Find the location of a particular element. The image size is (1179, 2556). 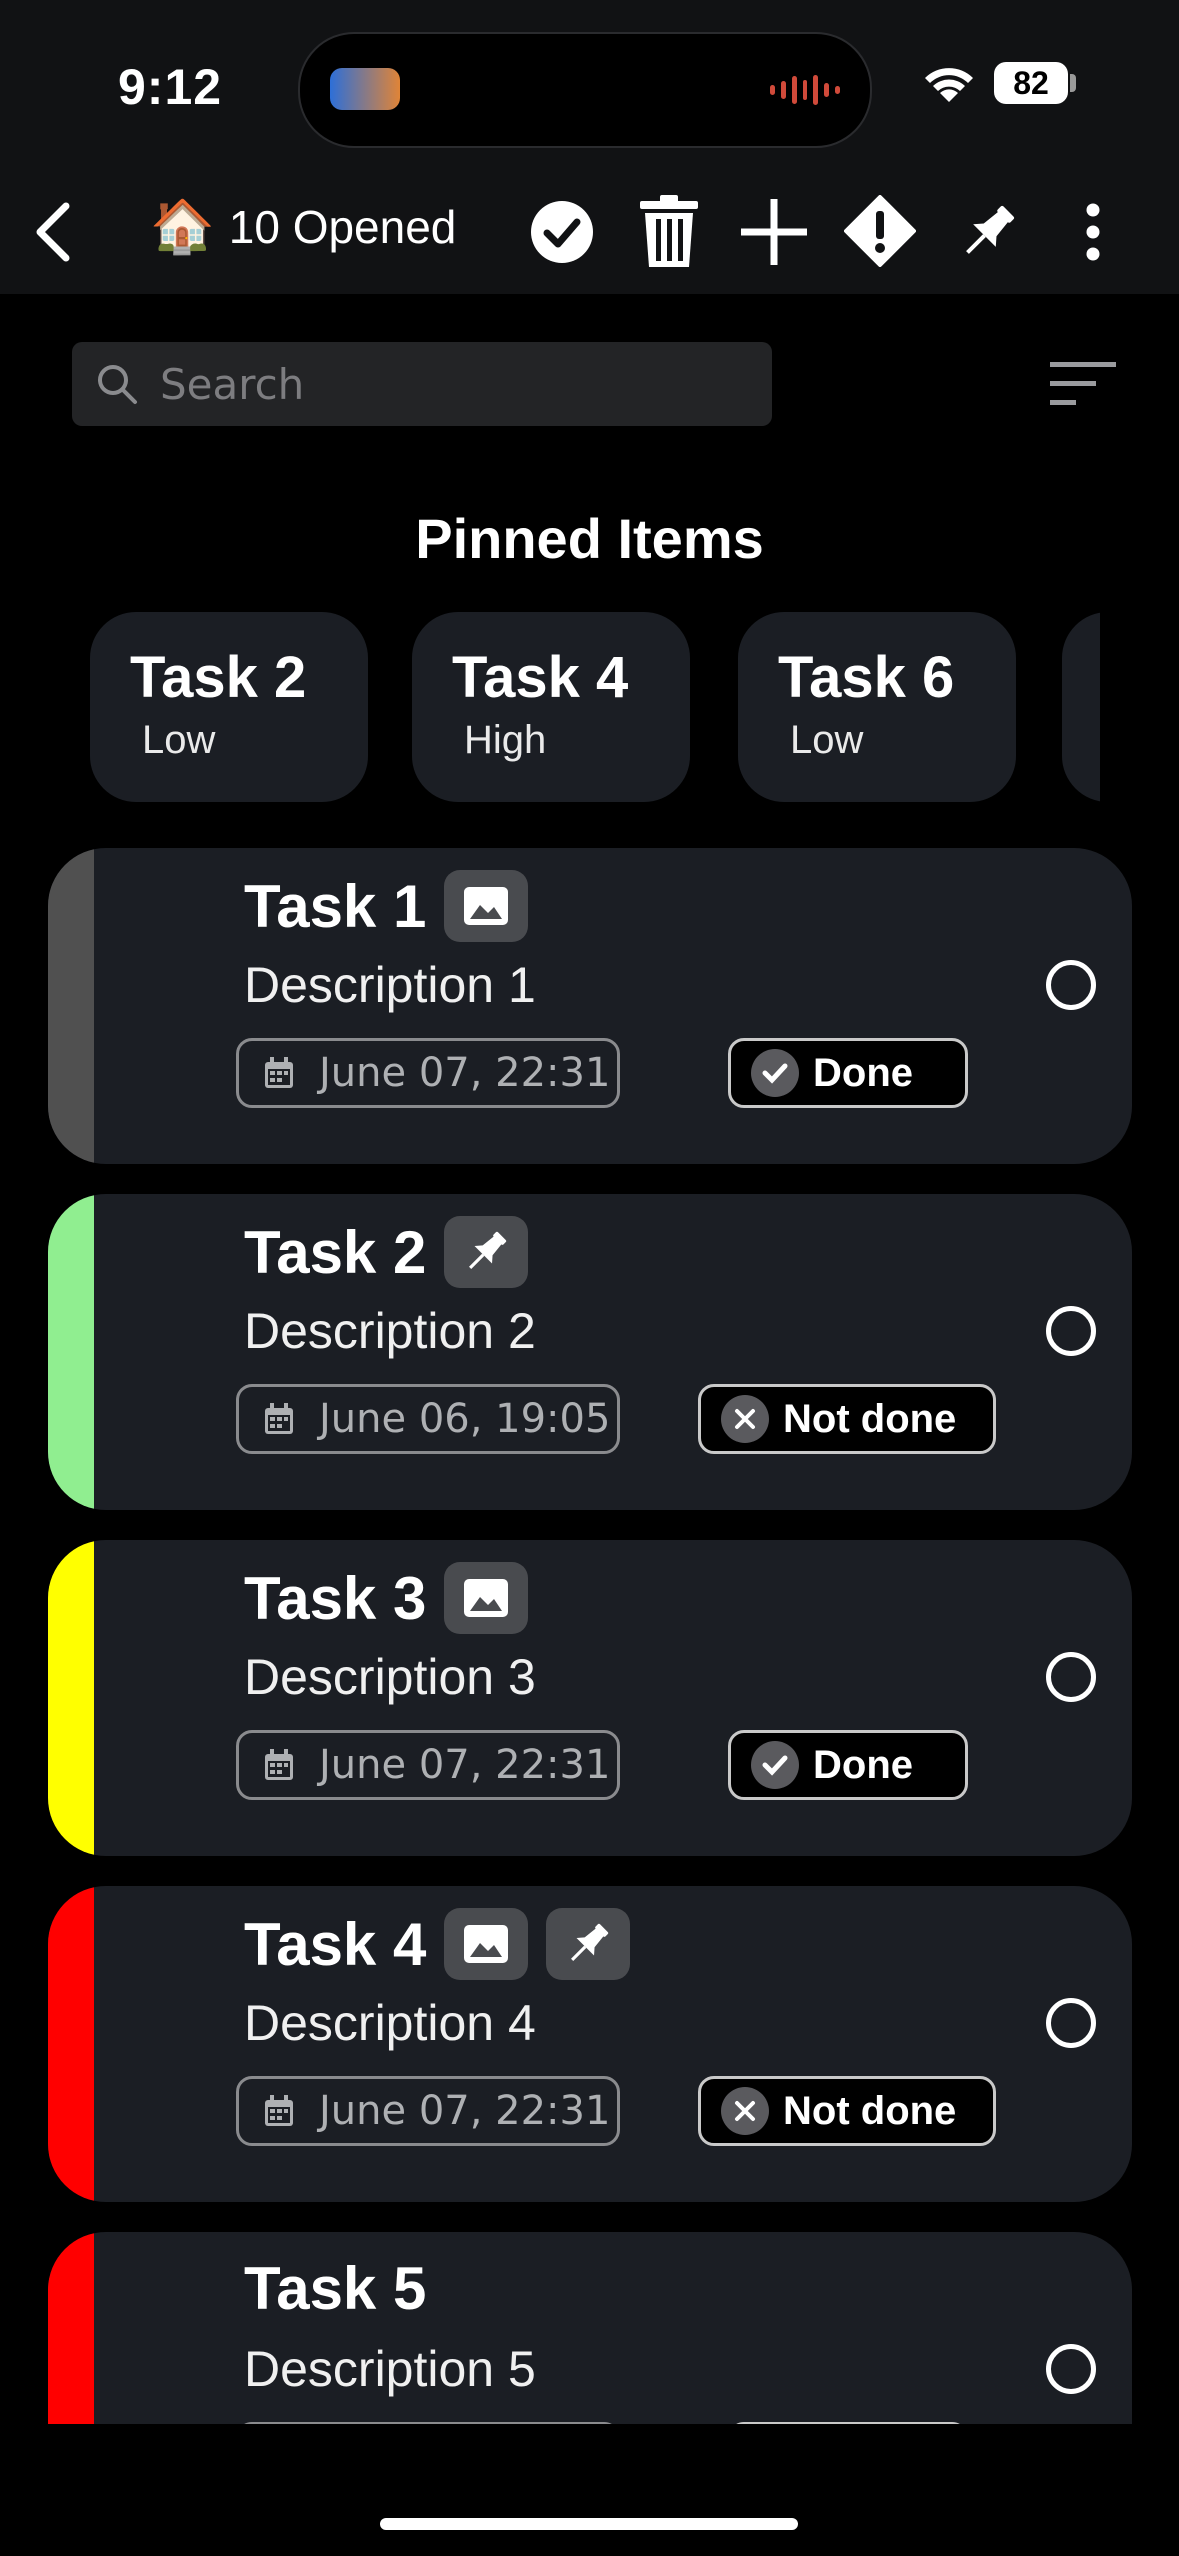

check-circle-icon is located at coordinates (562, 232).